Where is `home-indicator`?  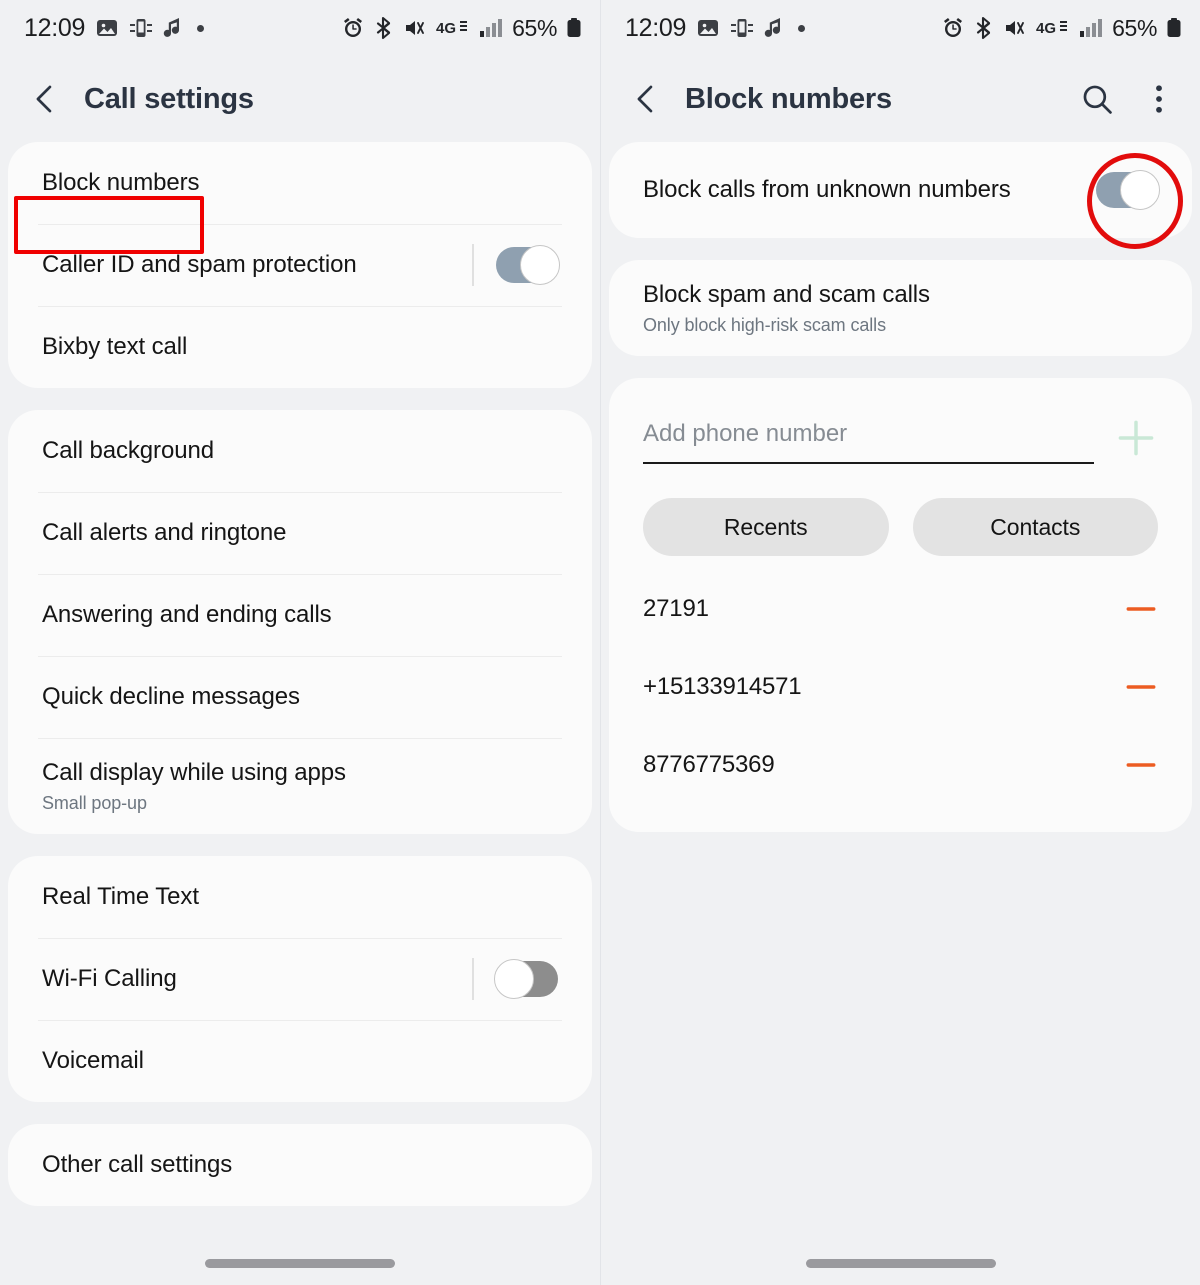
home-indicator is located at coordinates (900, 1263).